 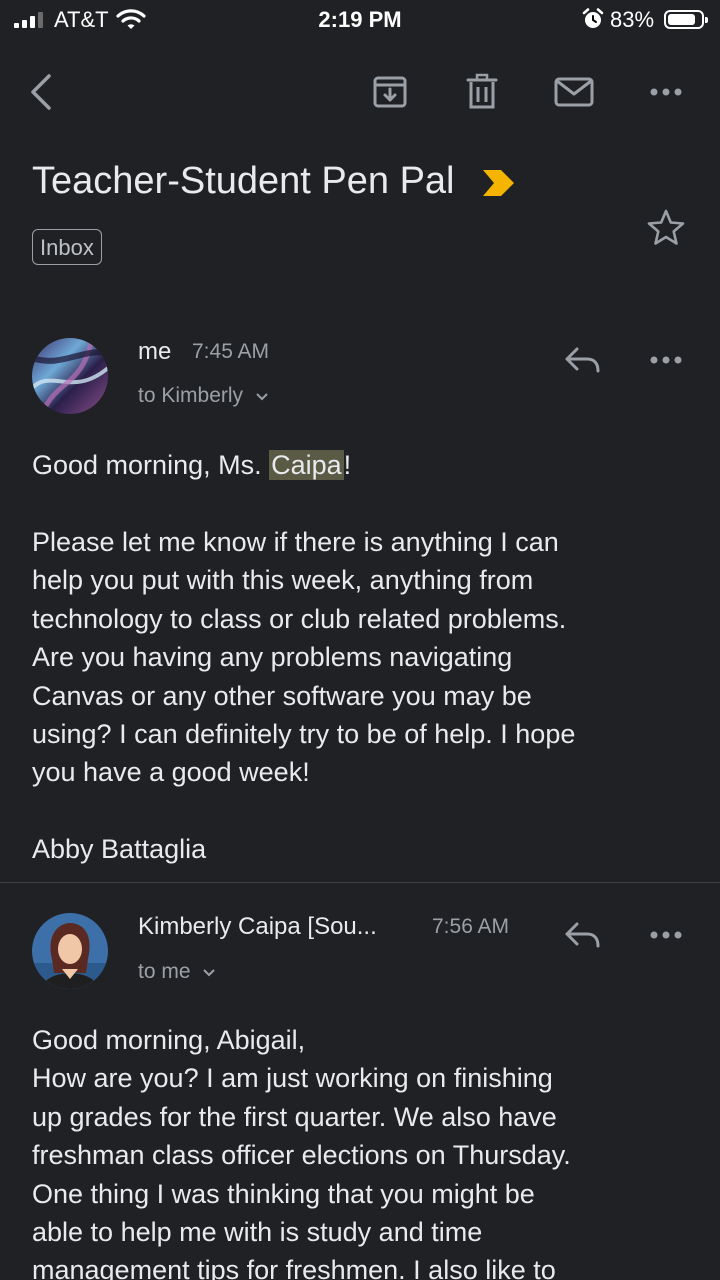 I want to click on subject-text: Teacher-Student Pen Pal, so click(x=243, y=181).